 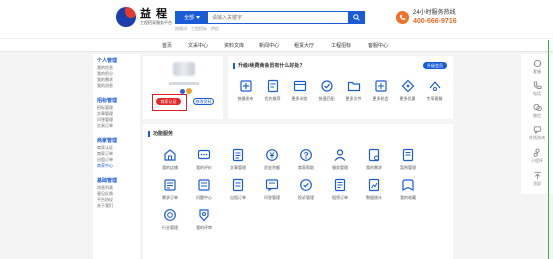 I want to click on benefit-label: 快速匹配, so click(x=326, y=98).